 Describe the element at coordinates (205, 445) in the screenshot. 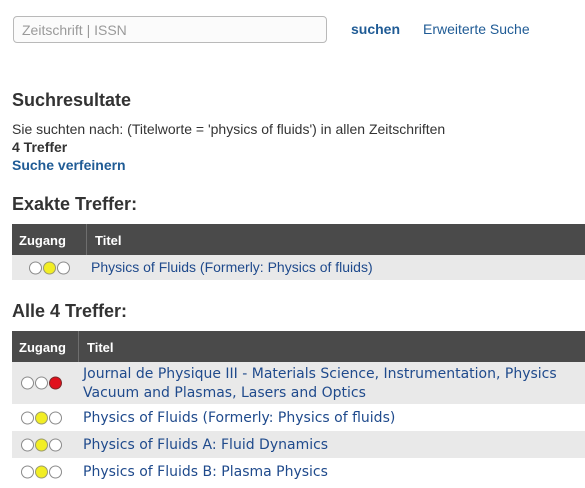

I see `journal-link: Physics of Fluids A: Fluid Dynamics` at that location.